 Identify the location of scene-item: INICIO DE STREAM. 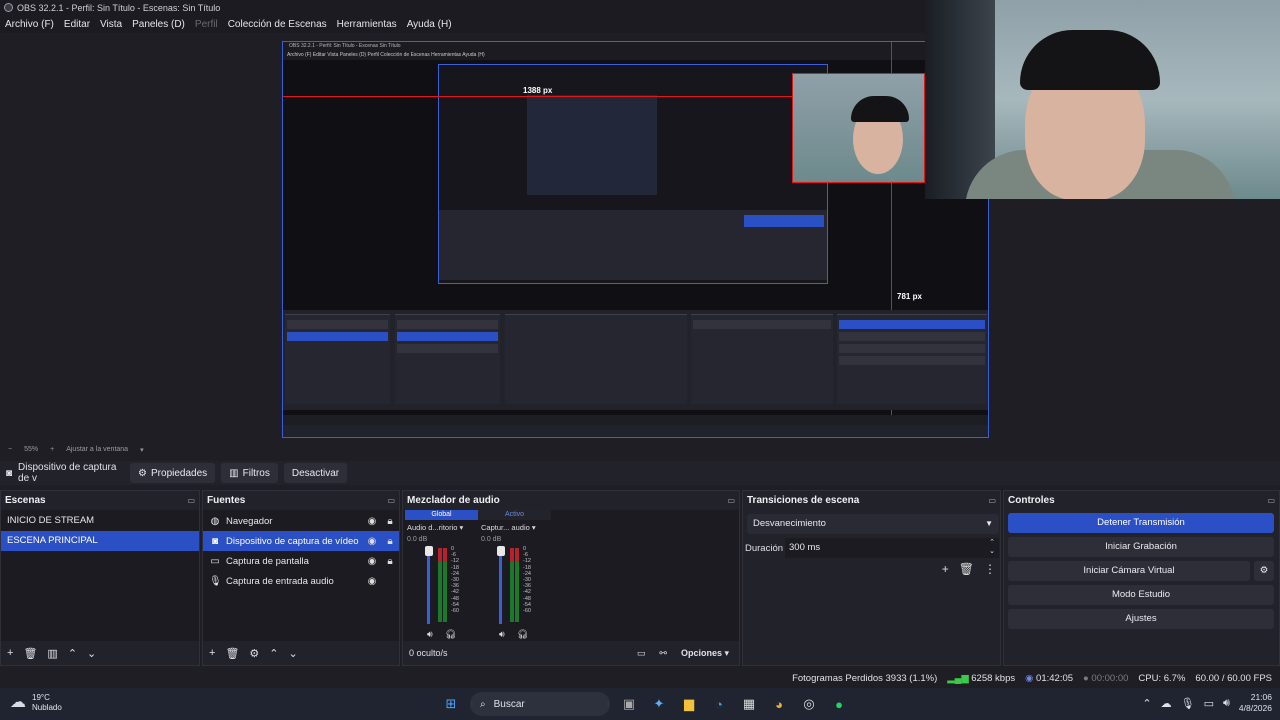
(100, 521).